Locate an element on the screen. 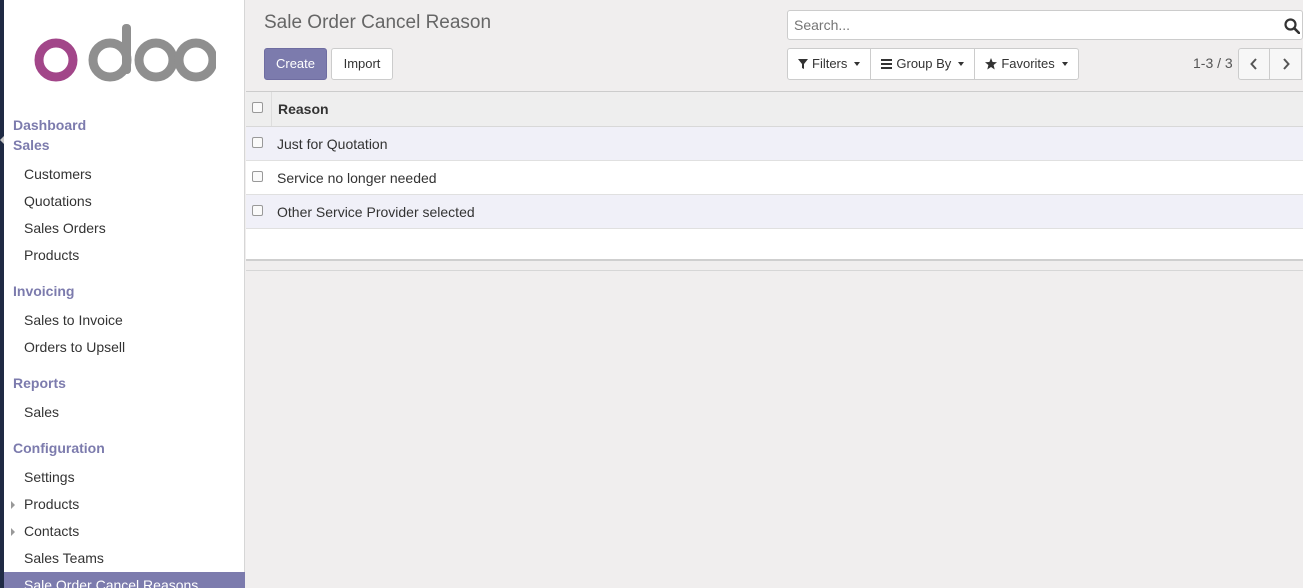 The image size is (1303, 588). sidebar-item-settings: Settings is located at coordinates (124, 477).